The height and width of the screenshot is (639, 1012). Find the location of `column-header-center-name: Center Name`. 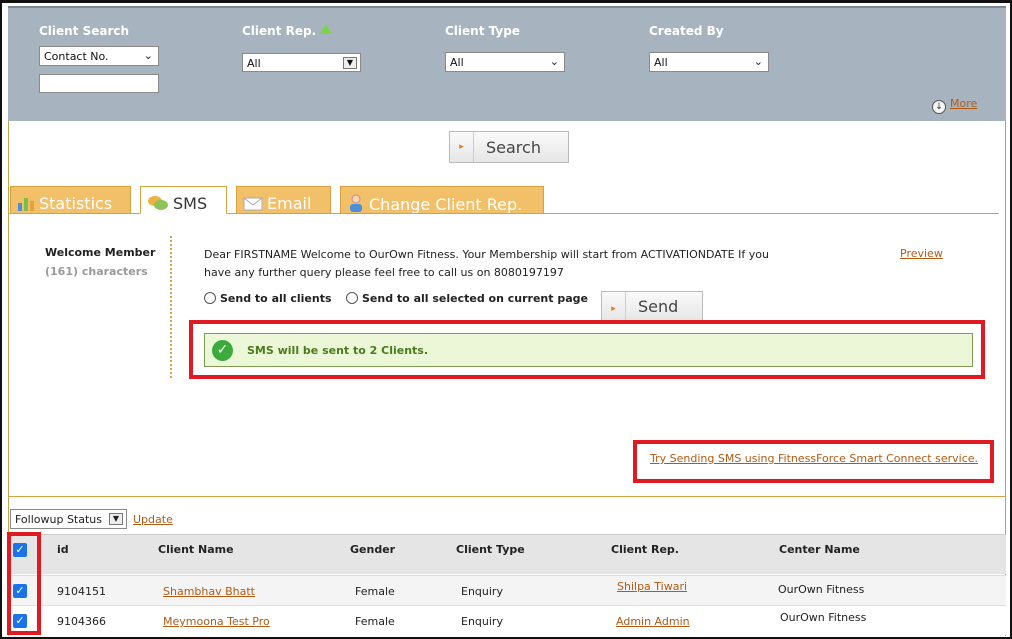

column-header-center-name: Center Name is located at coordinates (819, 549).